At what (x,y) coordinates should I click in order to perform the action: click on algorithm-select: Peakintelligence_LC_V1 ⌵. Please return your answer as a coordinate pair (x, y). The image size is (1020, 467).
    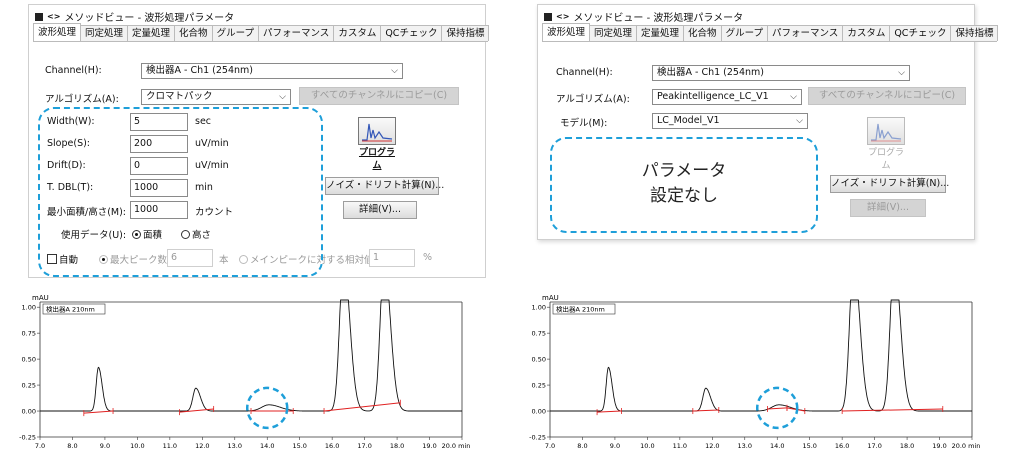
    Looking at the image, I should click on (727, 97).